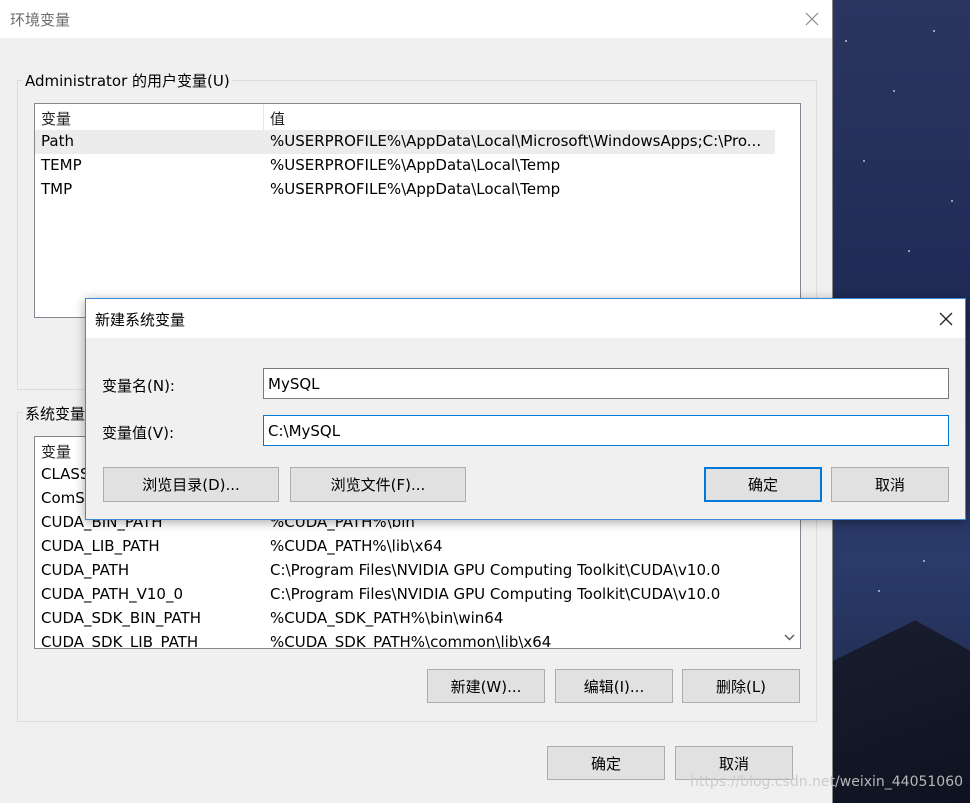 The height and width of the screenshot is (803, 970). Describe the element at coordinates (57, 189) in the screenshot. I see `row-name: TMP` at that location.